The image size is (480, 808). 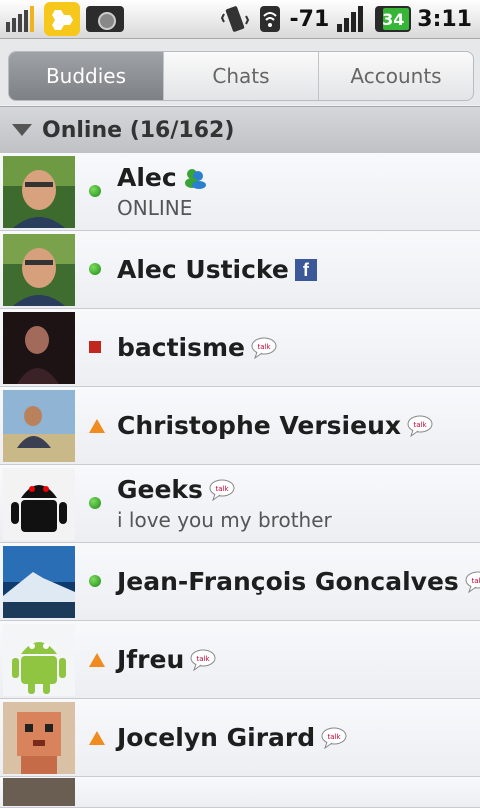 What do you see at coordinates (105, 19) in the screenshot?
I see `camera-icon` at bounding box center [105, 19].